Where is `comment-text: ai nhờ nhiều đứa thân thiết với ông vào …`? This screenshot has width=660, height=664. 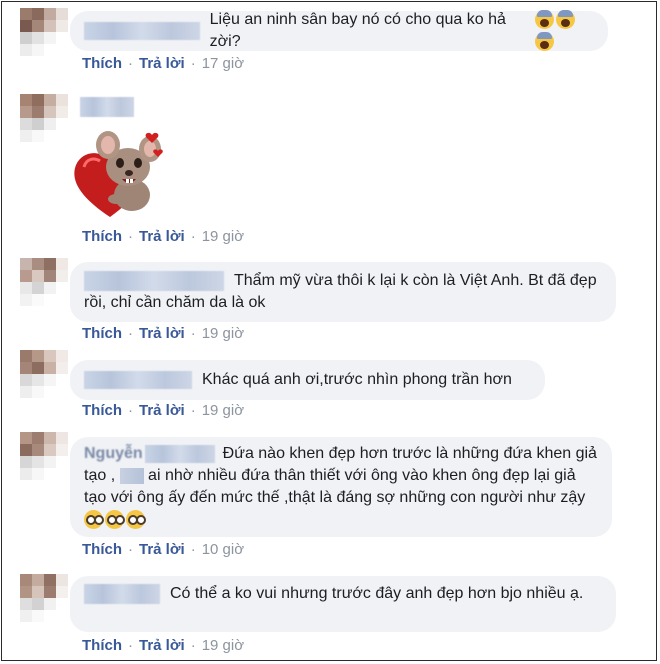
comment-text: ai nhờ nhiều đứa thân thiết với ông vào … is located at coordinates (335, 486).